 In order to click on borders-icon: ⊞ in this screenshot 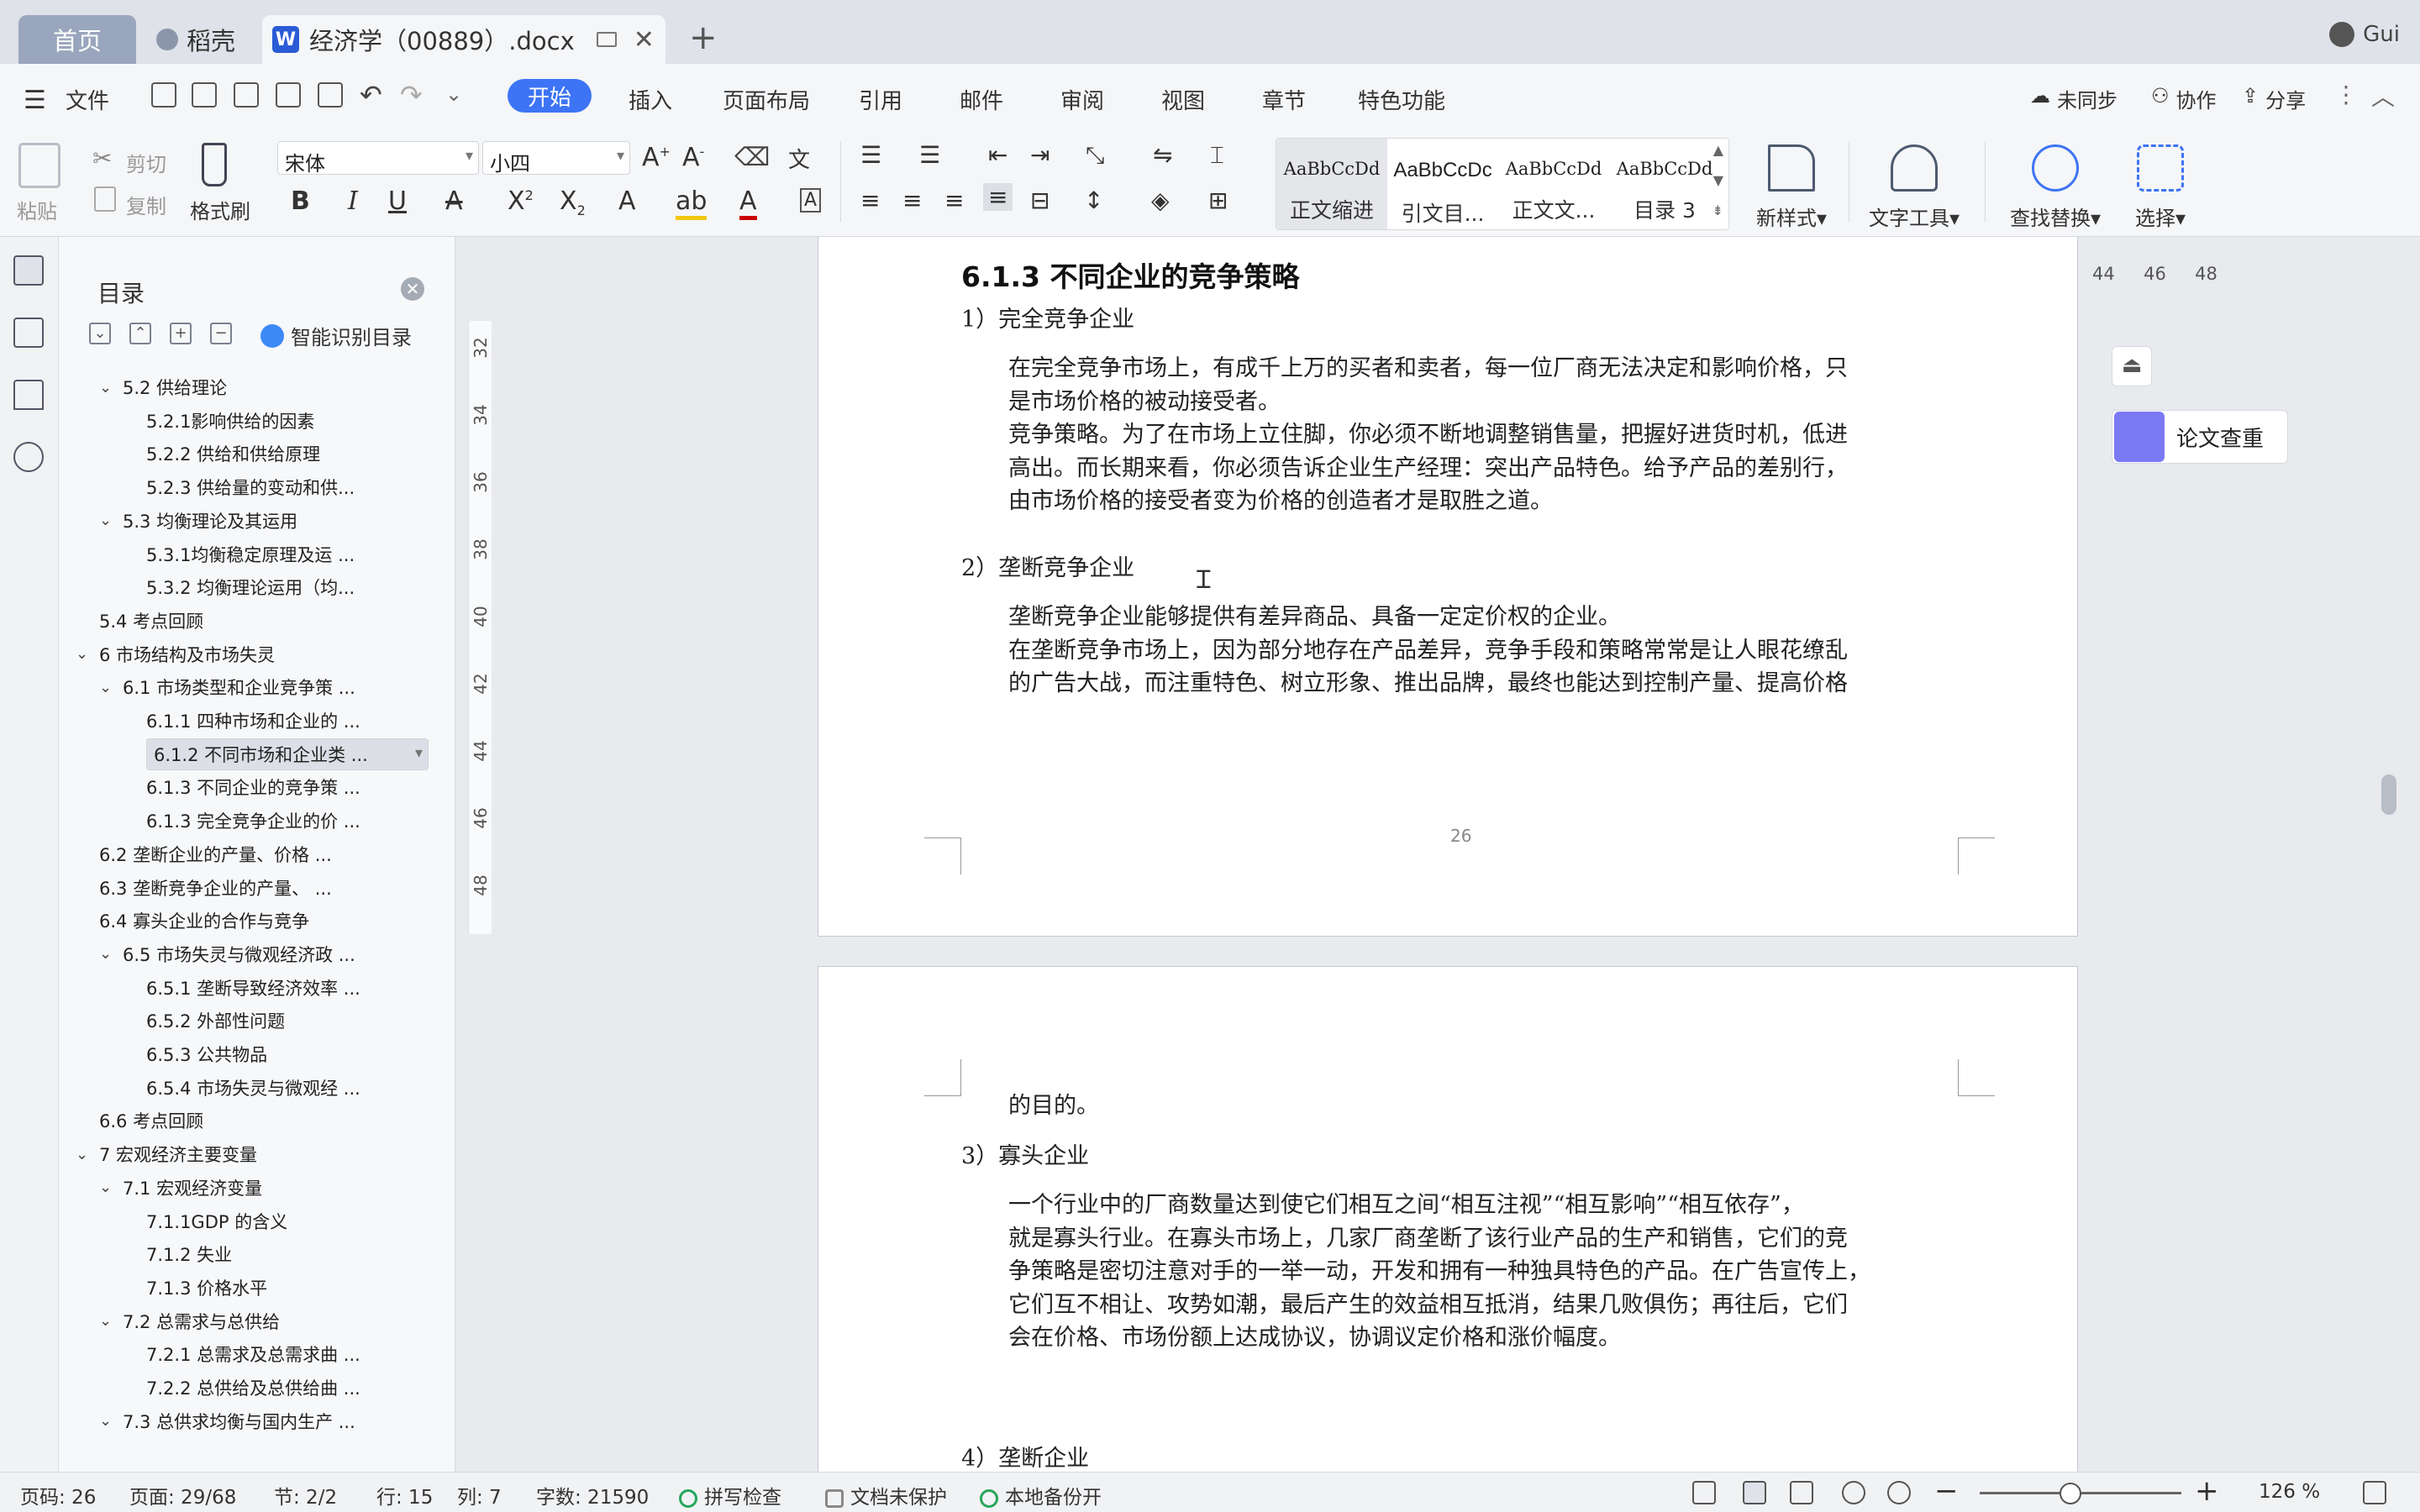, I will do `click(1218, 200)`.